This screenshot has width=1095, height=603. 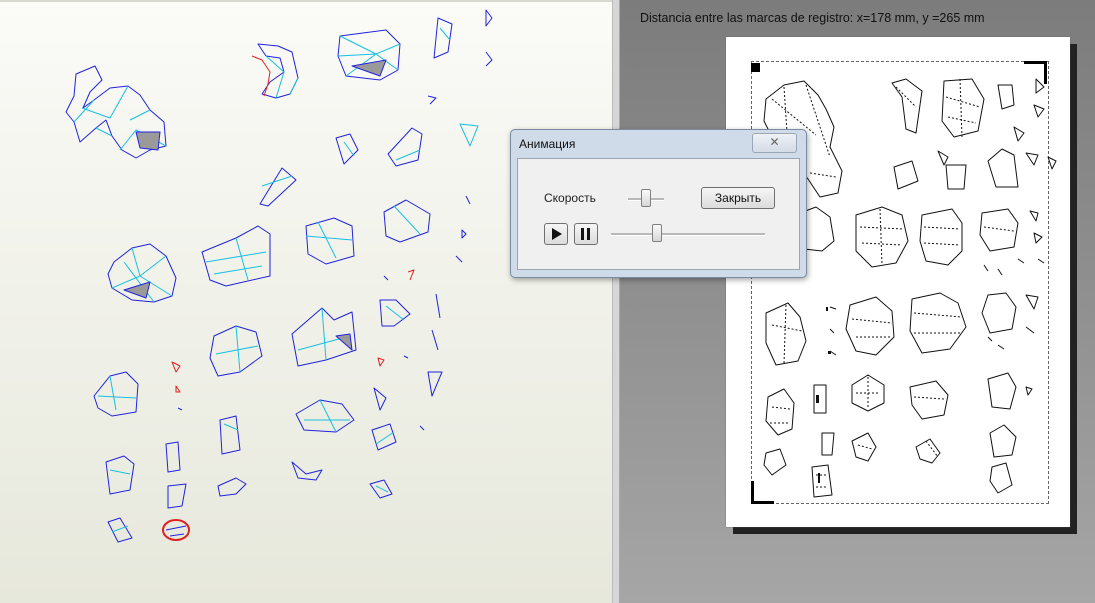 I want to click on speed-label: Скорость, so click(x=570, y=198).